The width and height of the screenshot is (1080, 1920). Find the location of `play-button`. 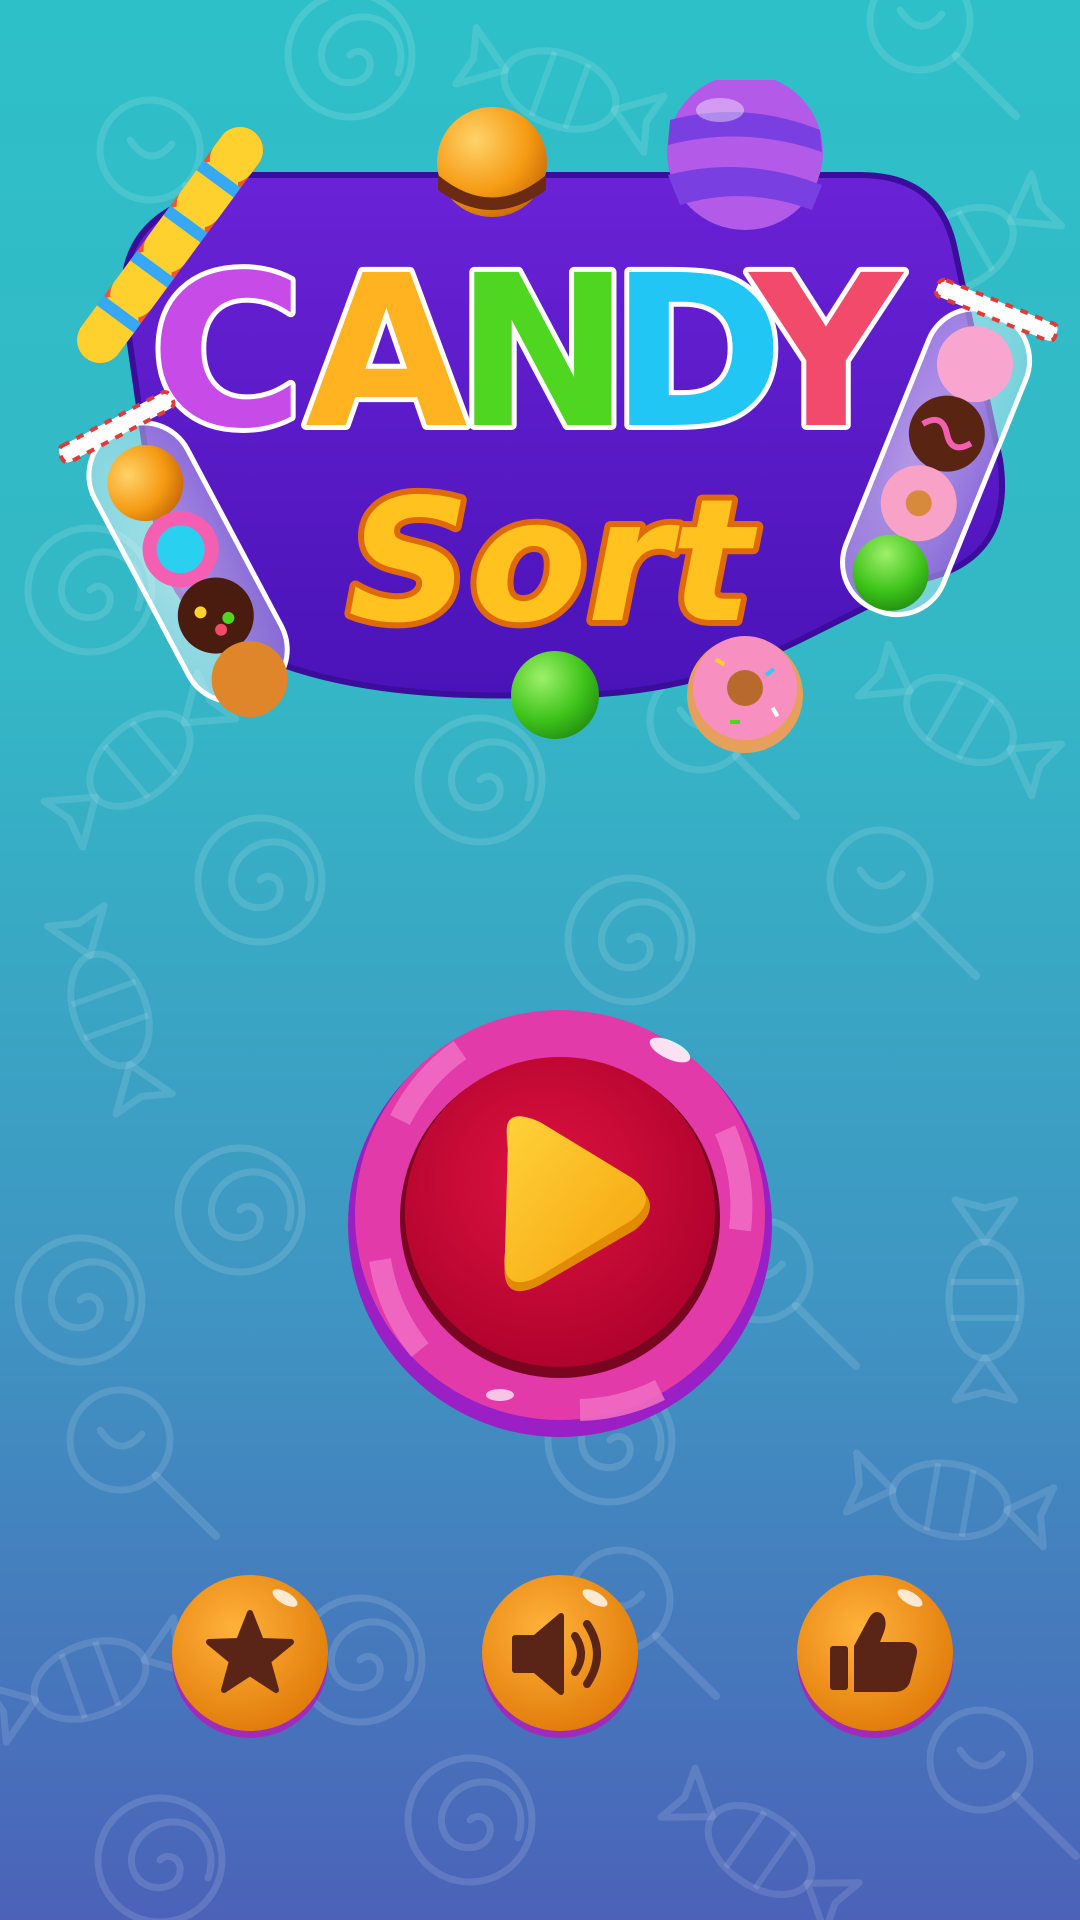

play-button is located at coordinates (560, 1220).